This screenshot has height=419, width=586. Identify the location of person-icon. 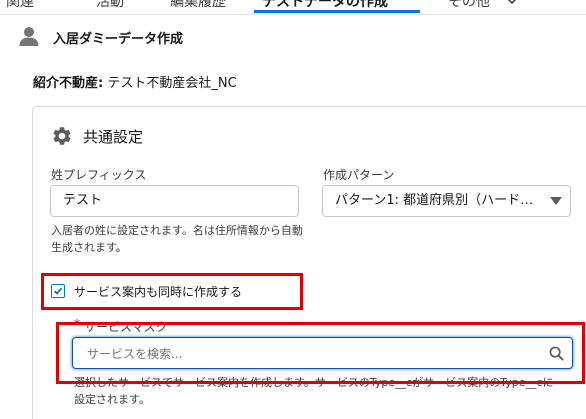
(29, 36).